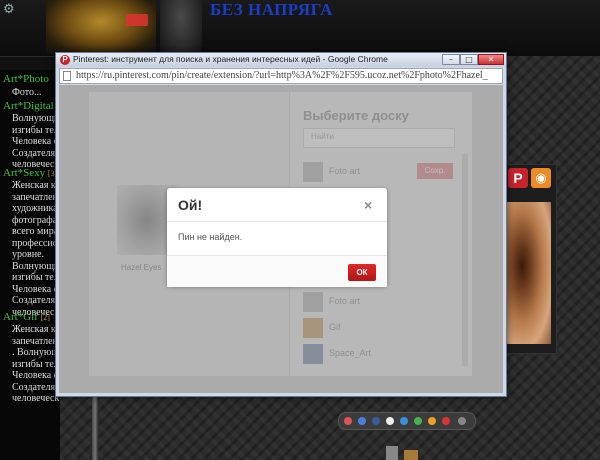 Image resolution: width=600 pixels, height=460 pixels. I want to click on category-item: Art*Sexy [3], so click(30, 173).